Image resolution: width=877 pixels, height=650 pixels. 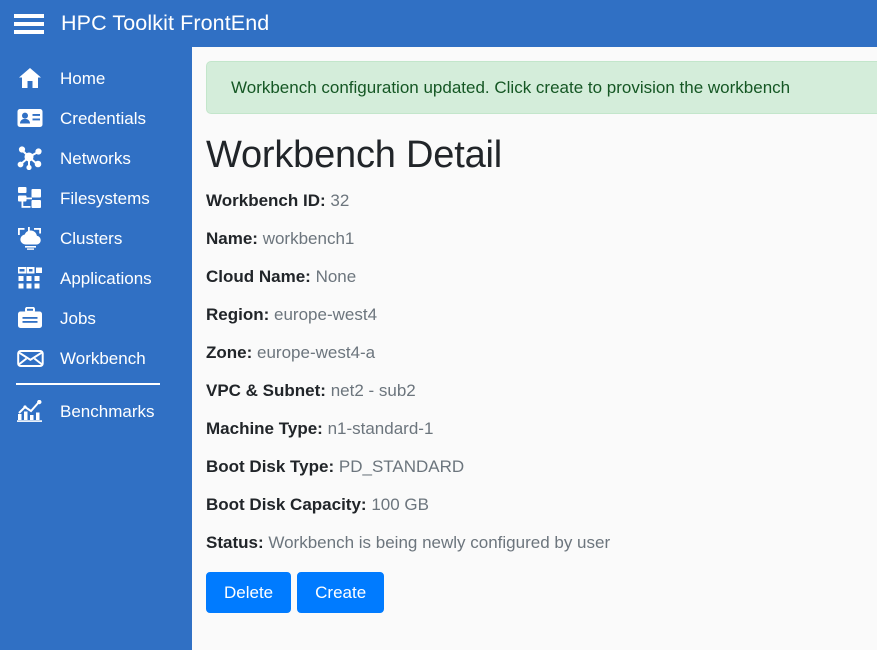 I want to click on sidebar-item-label: Filesystems, so click(x=105, y=198).